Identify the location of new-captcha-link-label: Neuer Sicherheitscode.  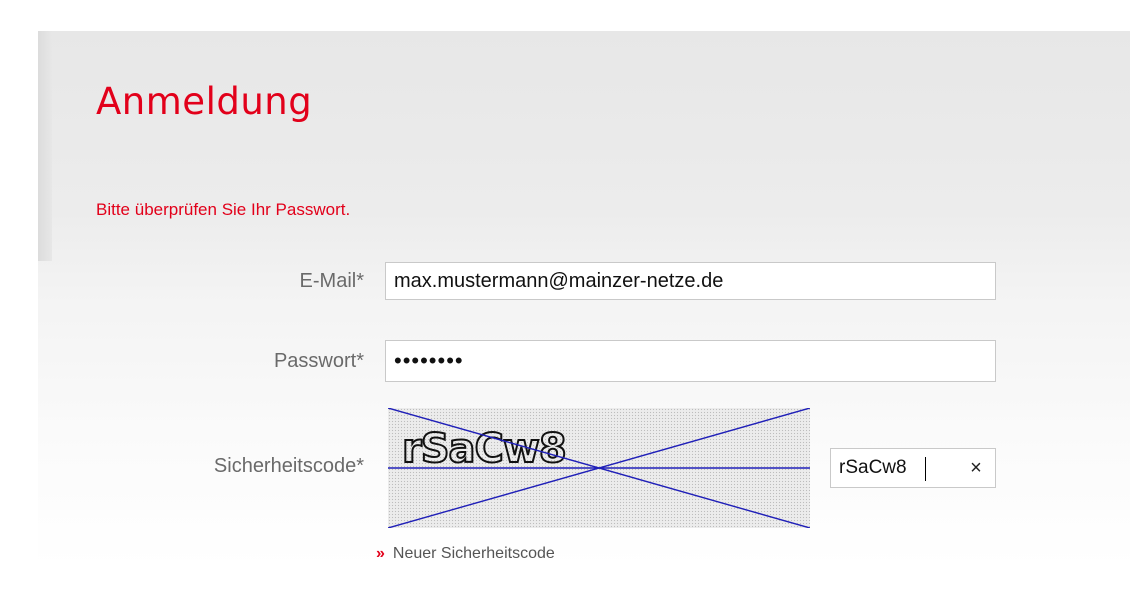
(473, 553).